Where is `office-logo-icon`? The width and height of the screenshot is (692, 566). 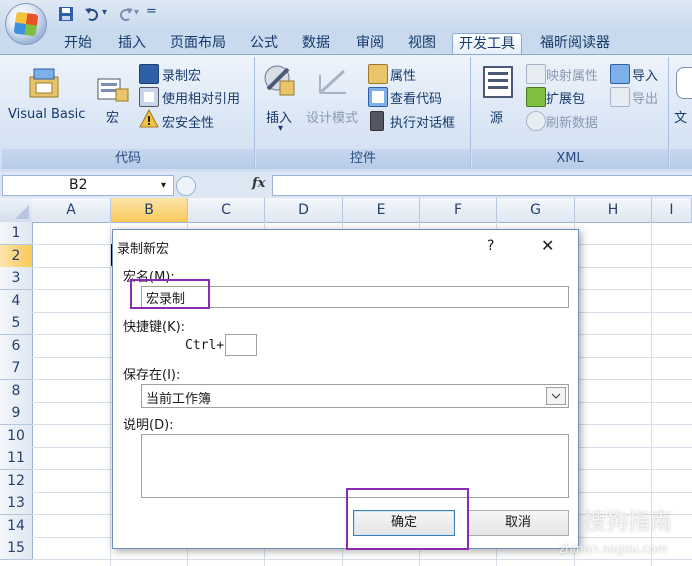 office-logo-icon is located at coordinates (26, 24).